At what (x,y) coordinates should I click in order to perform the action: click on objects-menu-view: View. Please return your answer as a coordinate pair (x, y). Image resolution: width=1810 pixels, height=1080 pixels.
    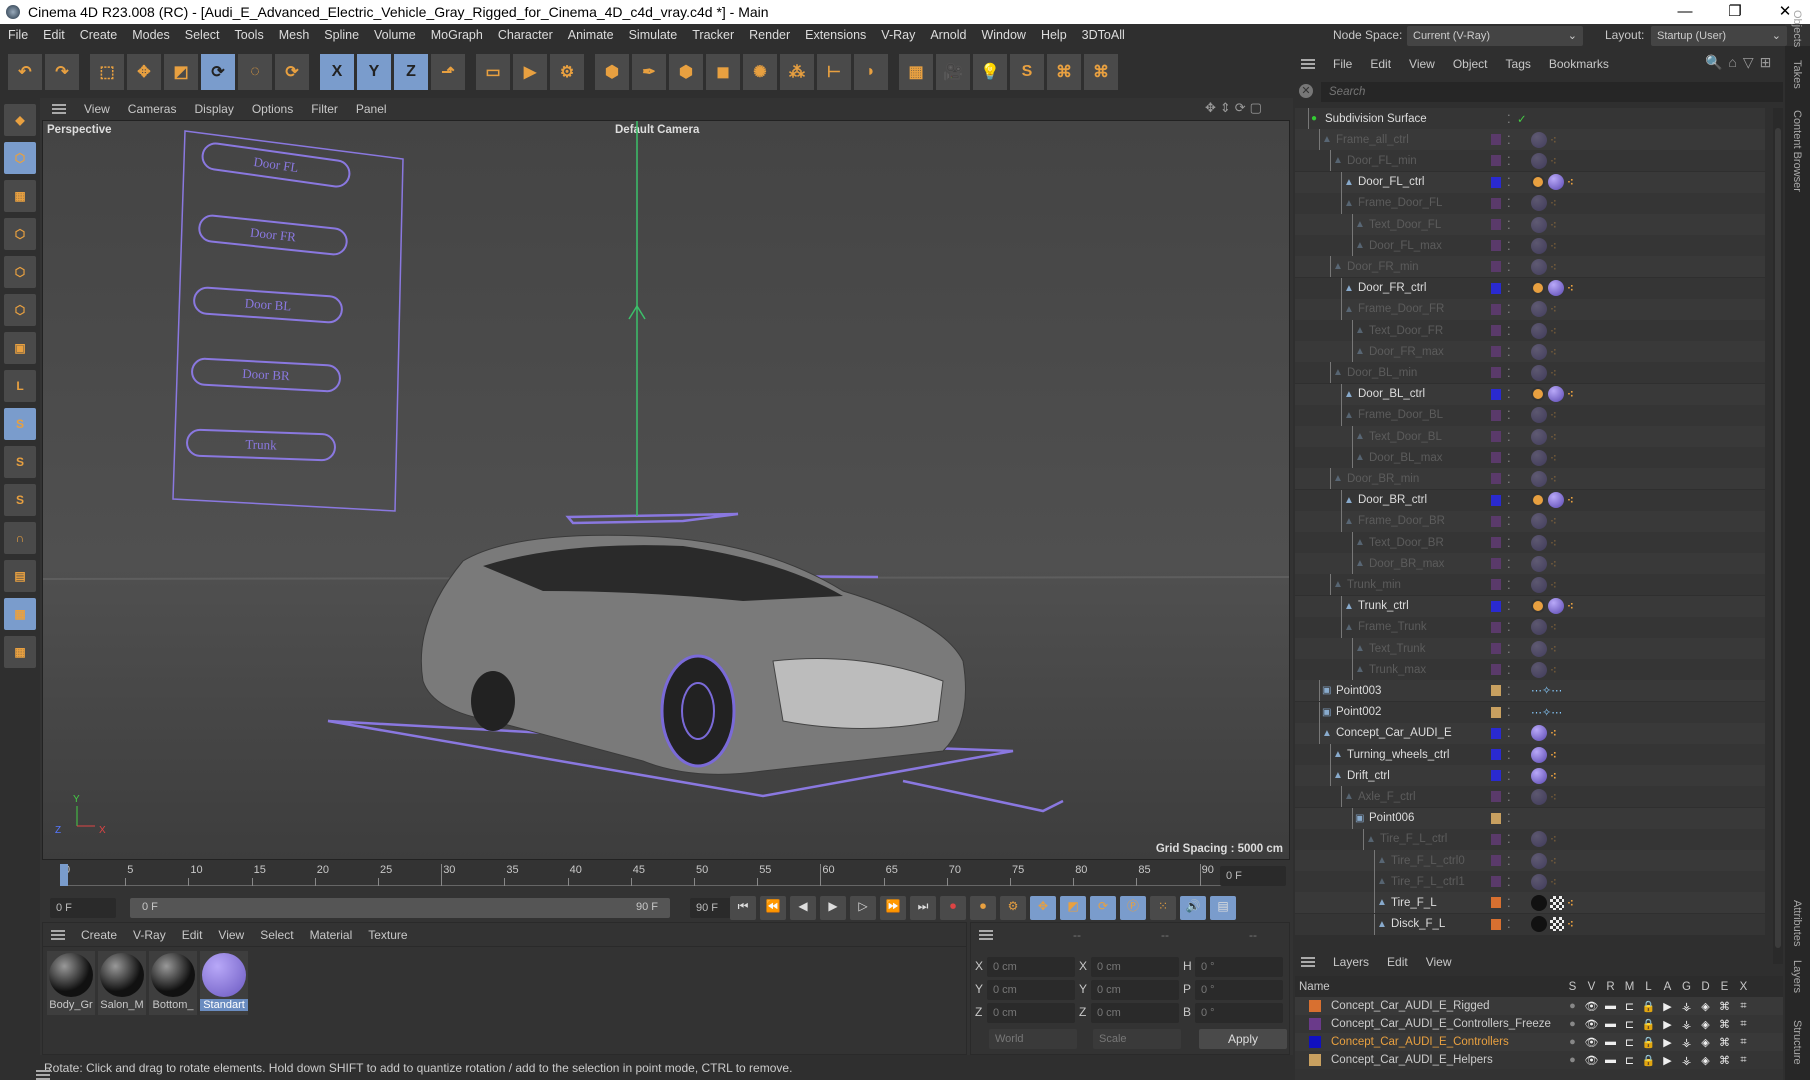
    Looking at the image, I should click on (1422, 64).